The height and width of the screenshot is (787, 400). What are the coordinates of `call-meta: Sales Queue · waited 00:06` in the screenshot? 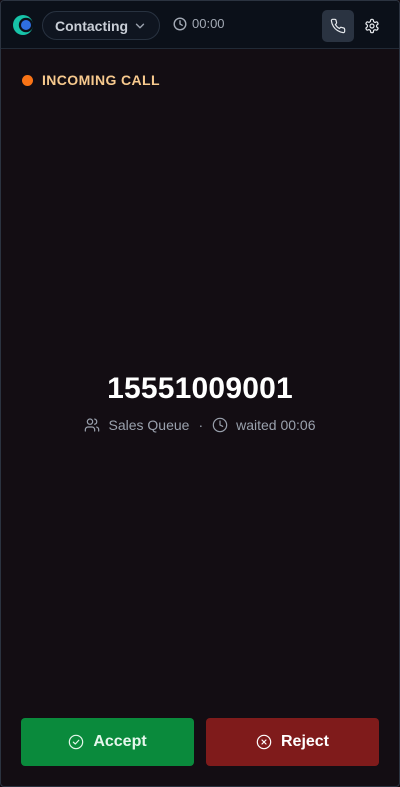 It's located at (200, 425).